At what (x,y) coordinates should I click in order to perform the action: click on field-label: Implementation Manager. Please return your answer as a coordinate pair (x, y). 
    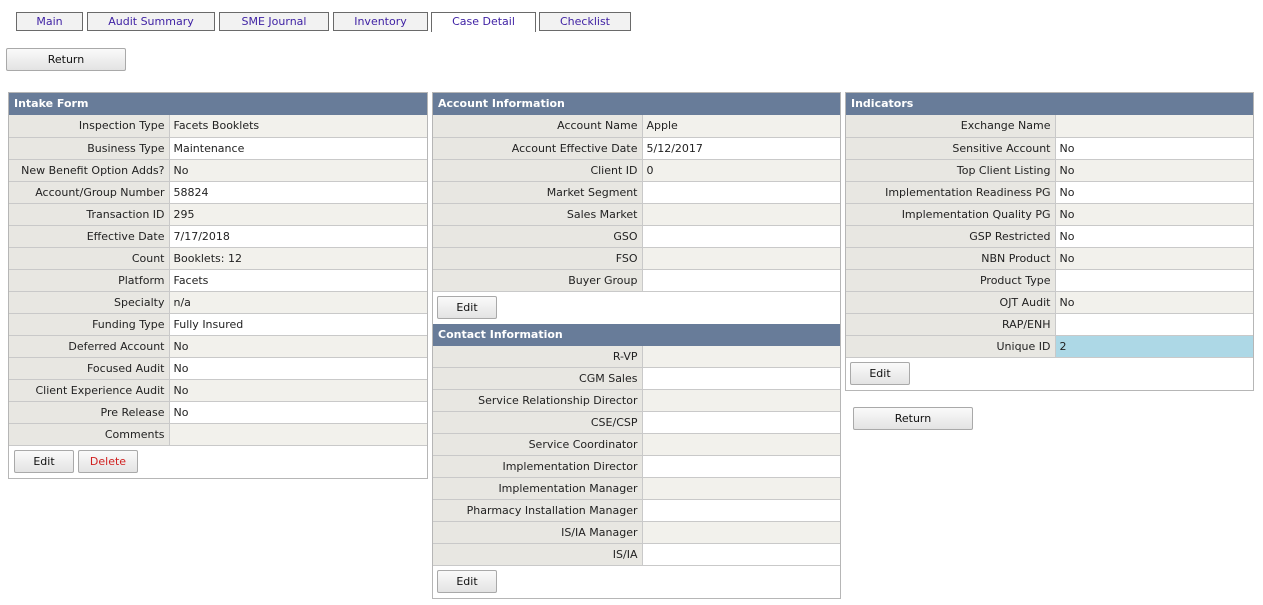
    Looking at the image, I should click on (538, 488).